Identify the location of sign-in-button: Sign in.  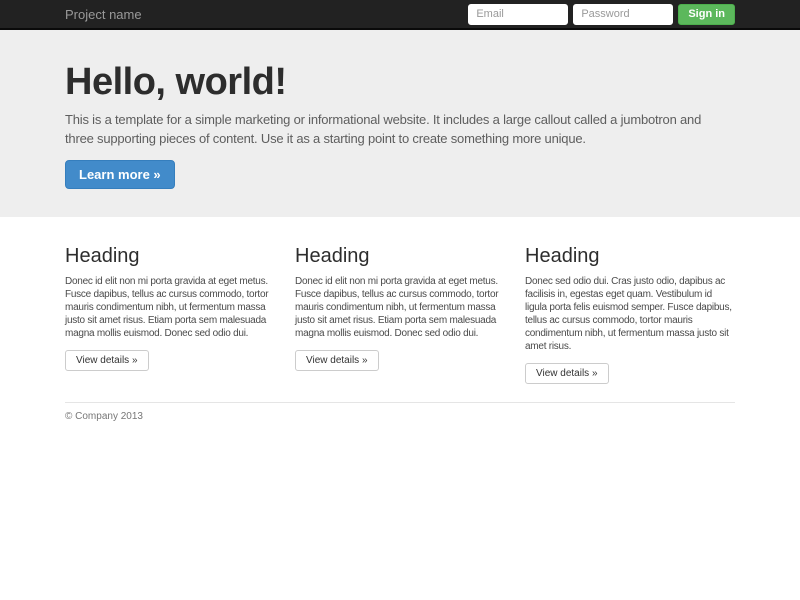
(706, 14).